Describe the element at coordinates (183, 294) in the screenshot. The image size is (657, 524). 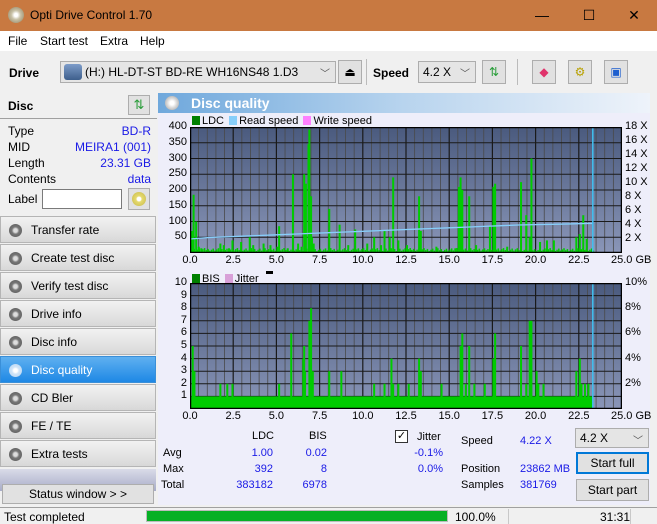
I see `y-tick-label: 9` at that location.